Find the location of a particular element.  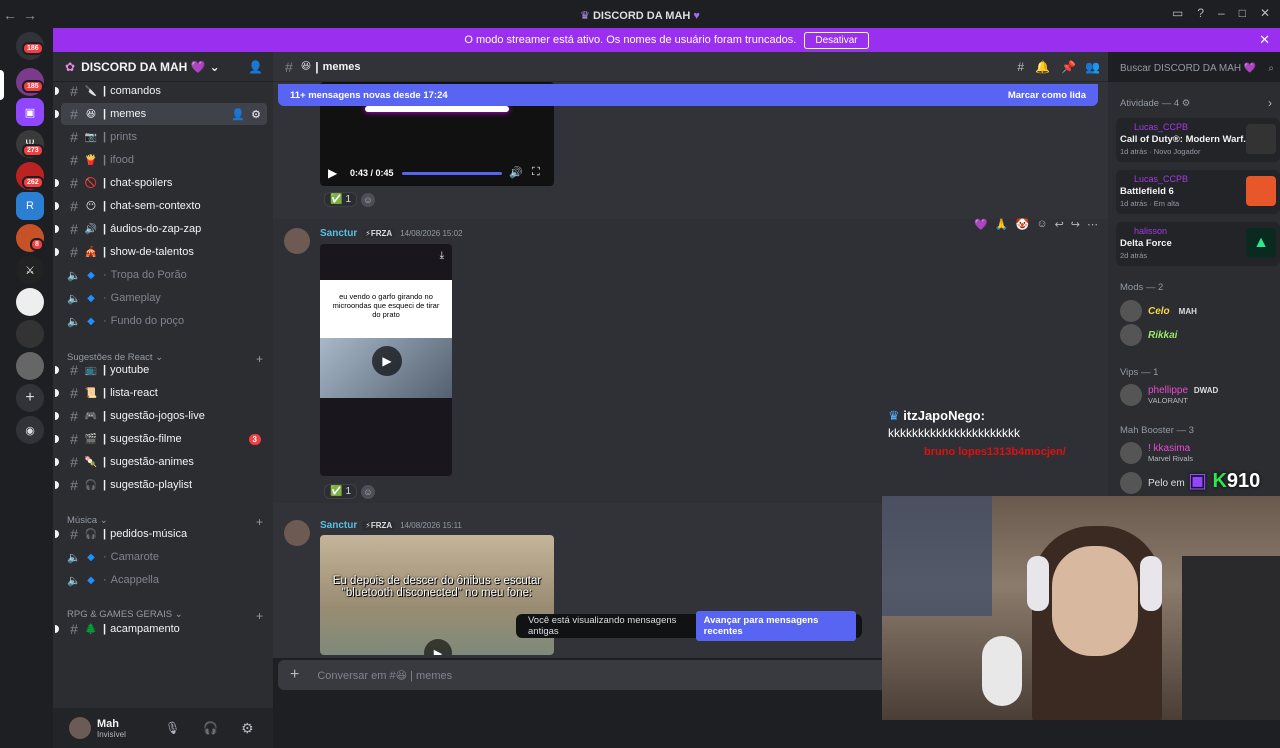

pray-icon: 🙏 is located at coordinates (1002, 224).